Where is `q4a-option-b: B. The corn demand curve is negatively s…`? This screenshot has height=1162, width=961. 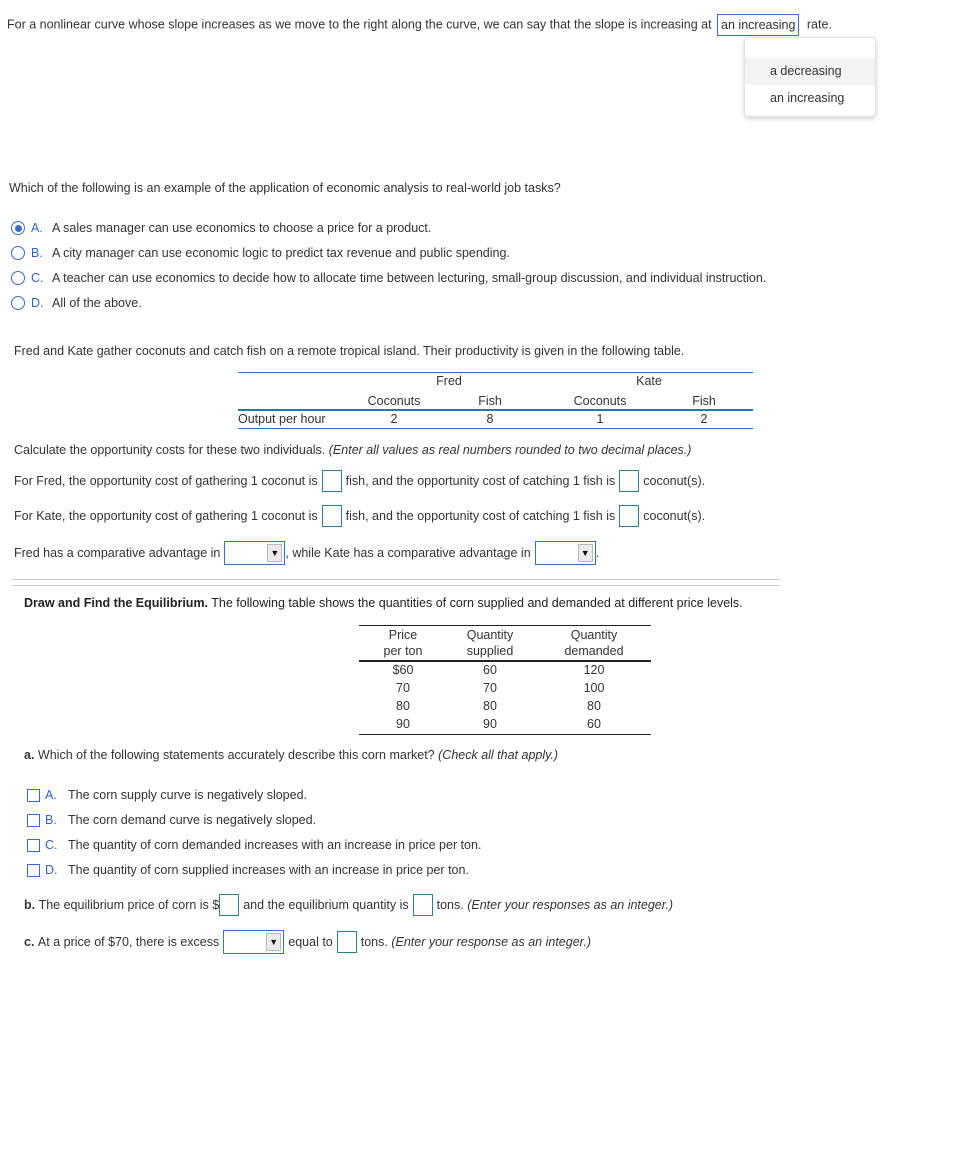
q4a-option-b: B. The corn demand curve is negatively s… is located at coordinates (171, 820).